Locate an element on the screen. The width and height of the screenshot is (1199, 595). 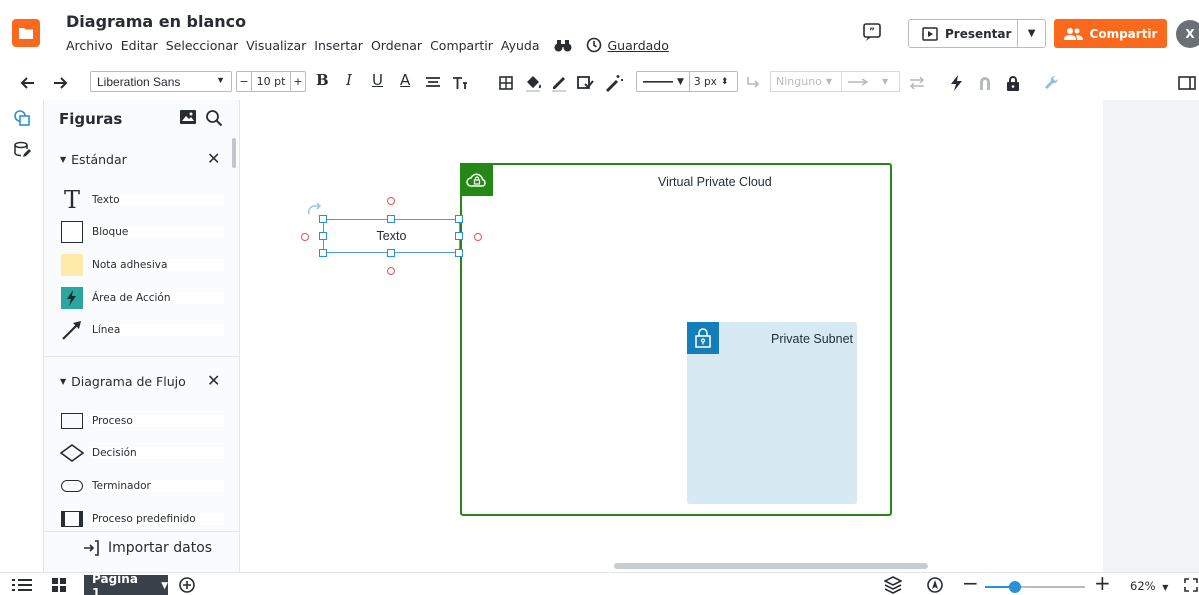
bold-button: B is located at coordinates (322, 80).